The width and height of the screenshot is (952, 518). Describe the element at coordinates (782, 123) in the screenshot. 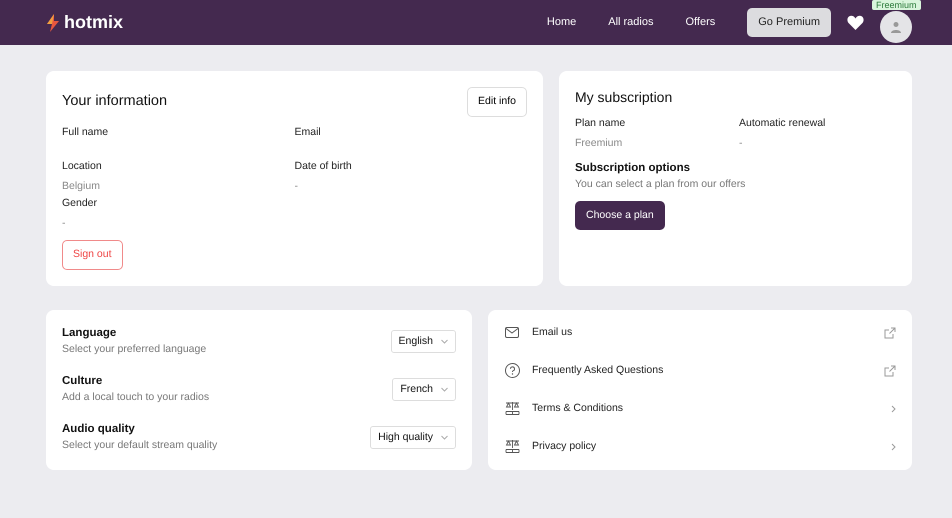

I see `field-label: Automatic renewal` at that location.